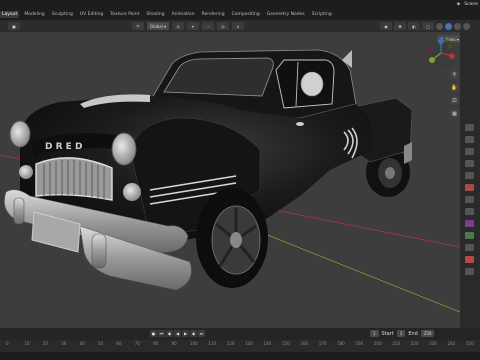 This screenshot has height=360, width=480. I want to click on timeline-tick-label: 90, so click(174, 343).